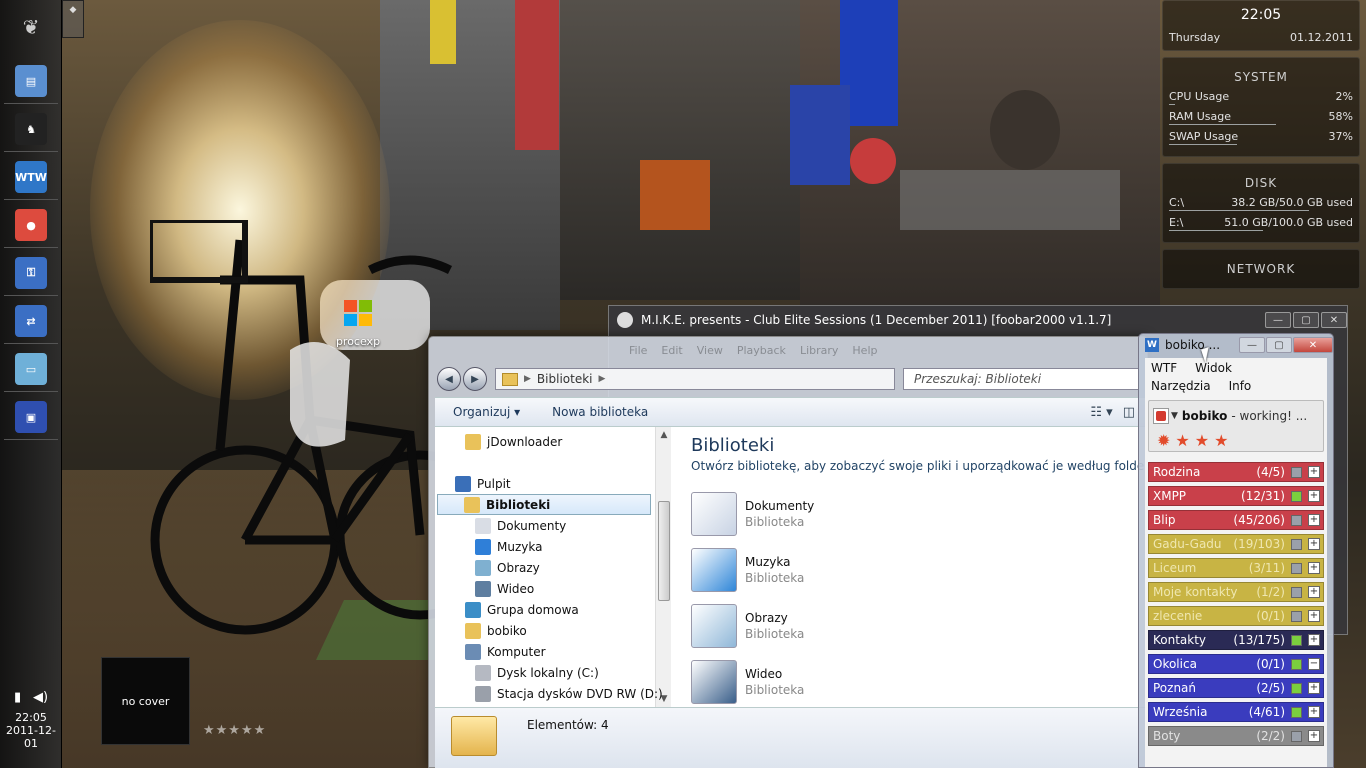 The width and height of the screenshot is (1366, 768). I want to click on library-obrazy: Obrazy Biblioteka, so click(747, 626).